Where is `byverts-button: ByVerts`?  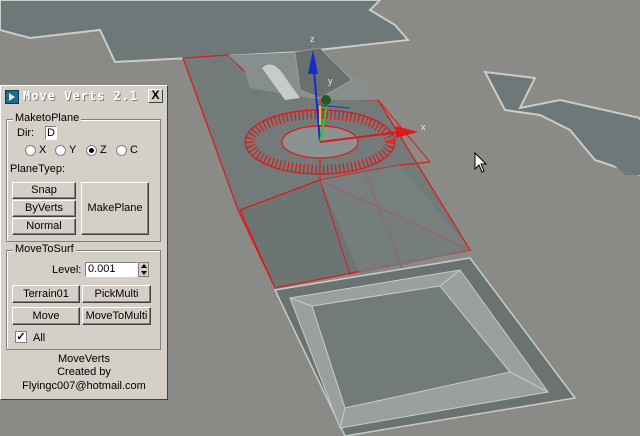 byverts-button: ByVerts is located at coordinates (44, 208).